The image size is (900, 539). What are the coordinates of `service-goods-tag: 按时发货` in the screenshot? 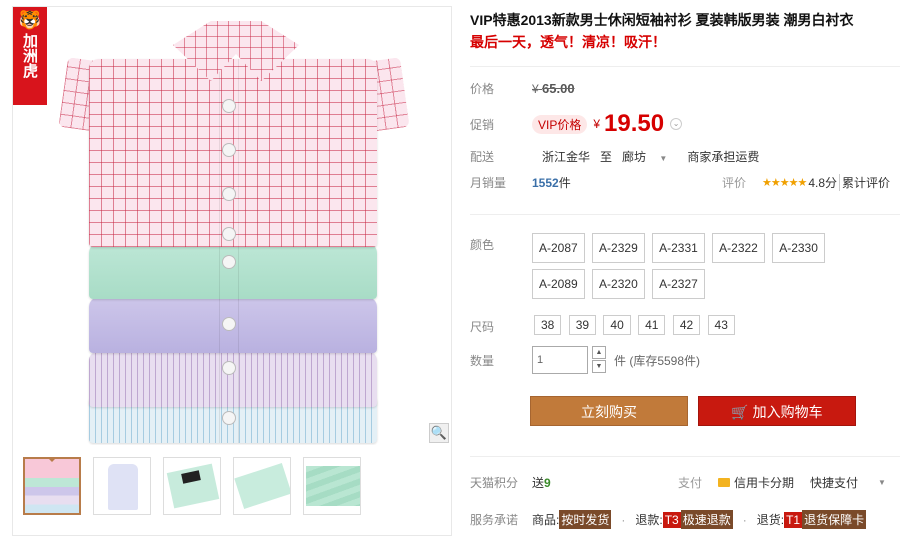 It's located at (585, 519).